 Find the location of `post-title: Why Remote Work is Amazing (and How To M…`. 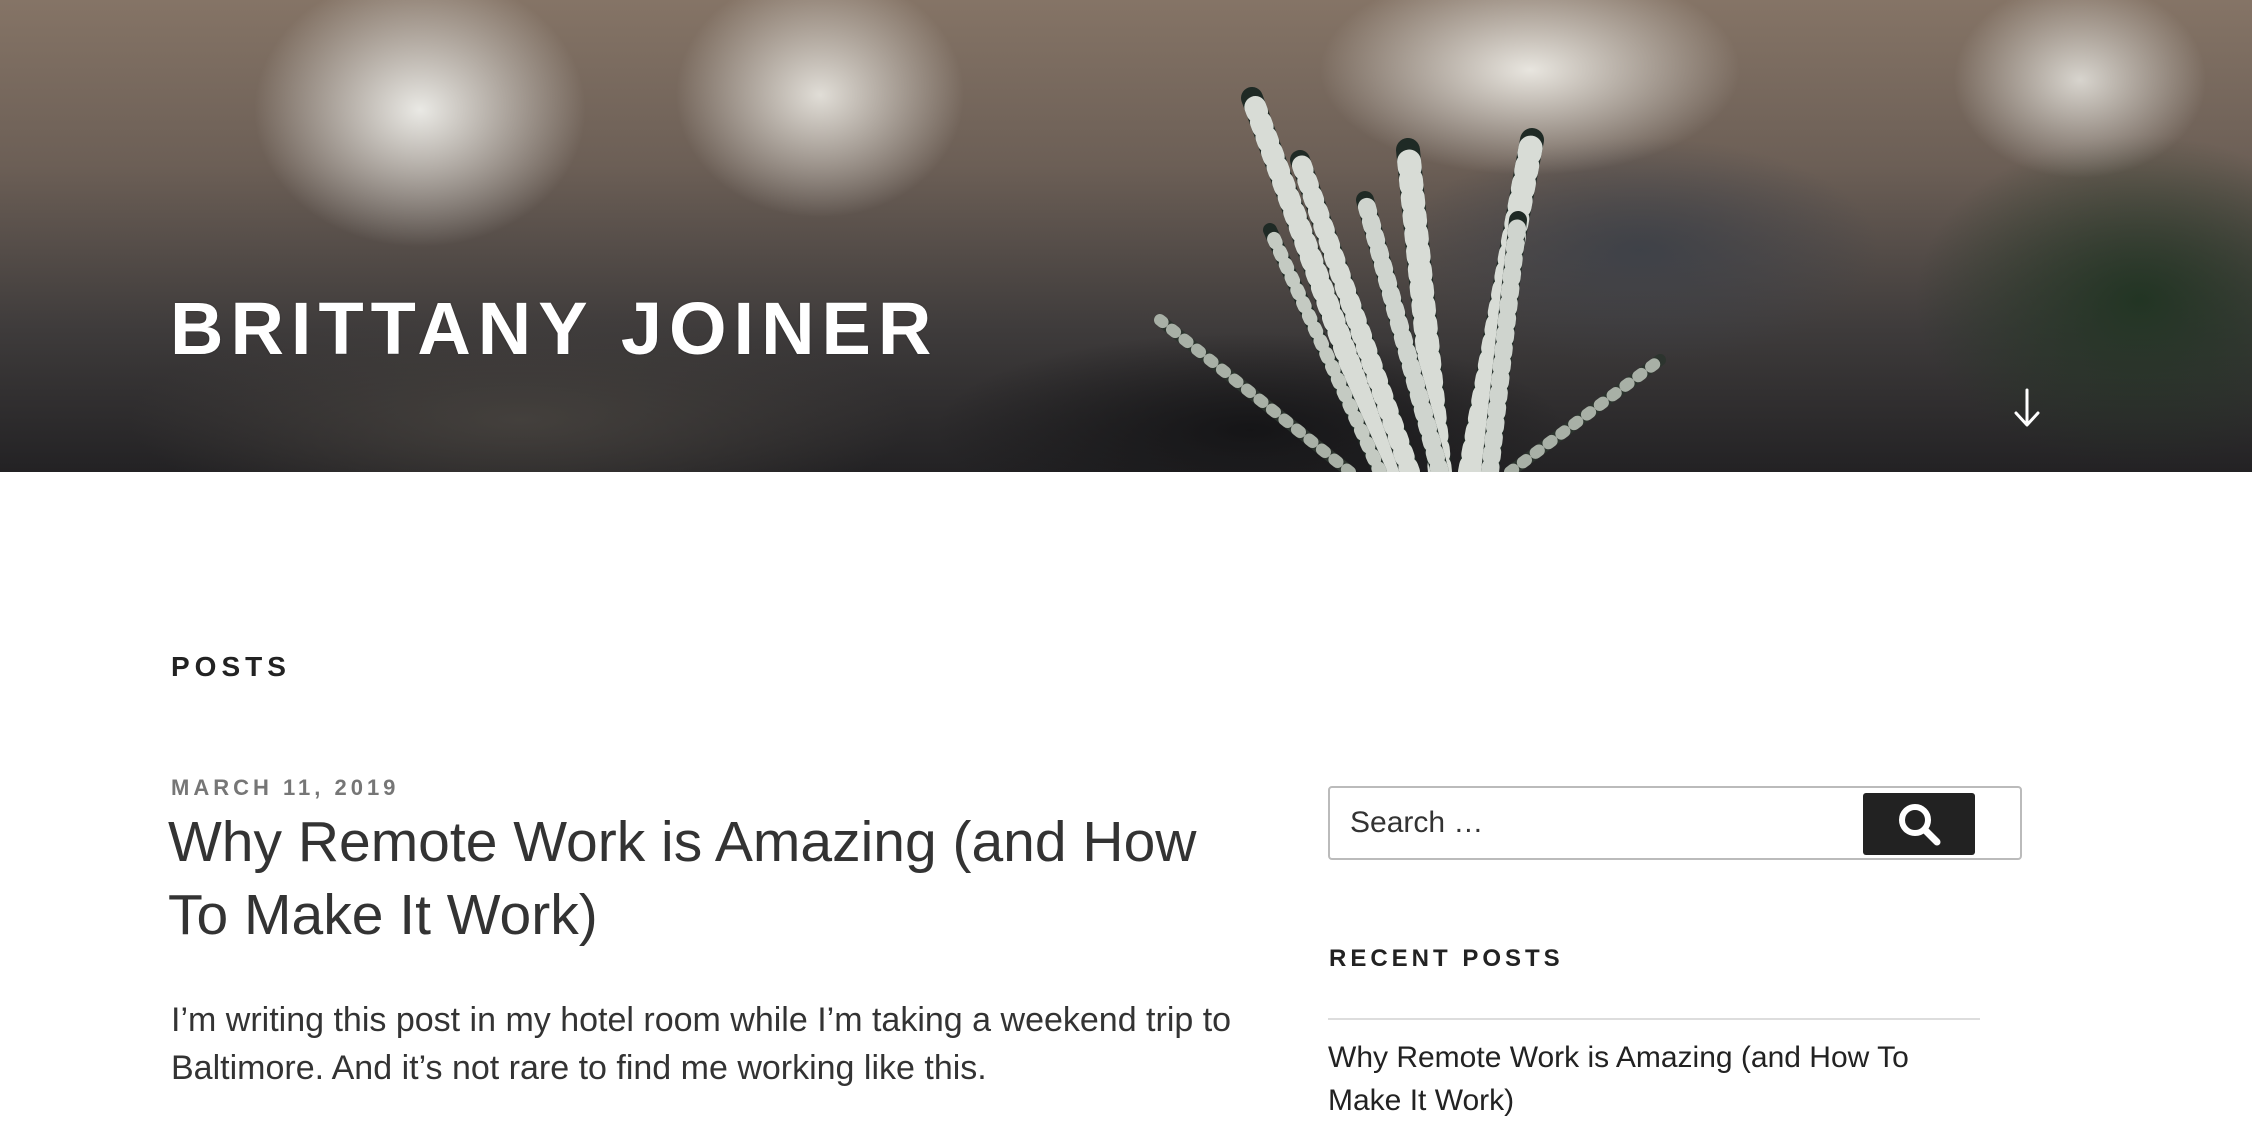

post-title: Why Remote Work is Amazing (and How To M… is located at coordinates (708, 879).